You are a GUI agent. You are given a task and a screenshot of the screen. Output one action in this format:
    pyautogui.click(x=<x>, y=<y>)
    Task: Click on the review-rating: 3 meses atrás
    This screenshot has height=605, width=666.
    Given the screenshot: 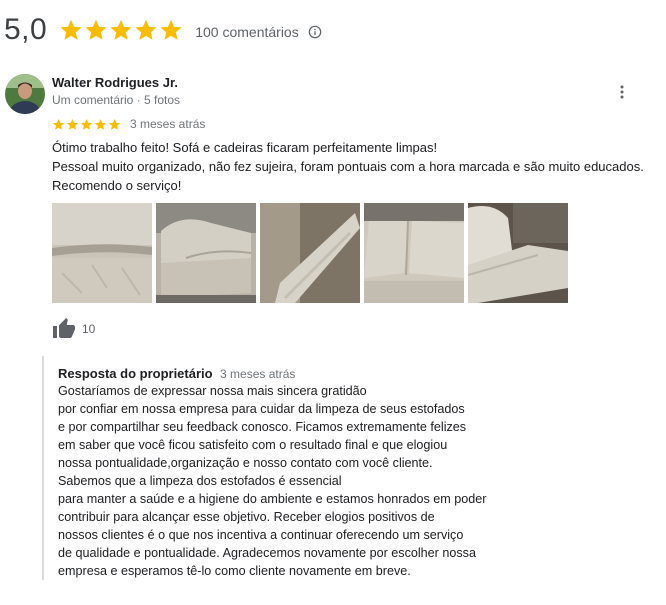 What is the action you would take?
    pyautogui.click(x=128, y=124)
    